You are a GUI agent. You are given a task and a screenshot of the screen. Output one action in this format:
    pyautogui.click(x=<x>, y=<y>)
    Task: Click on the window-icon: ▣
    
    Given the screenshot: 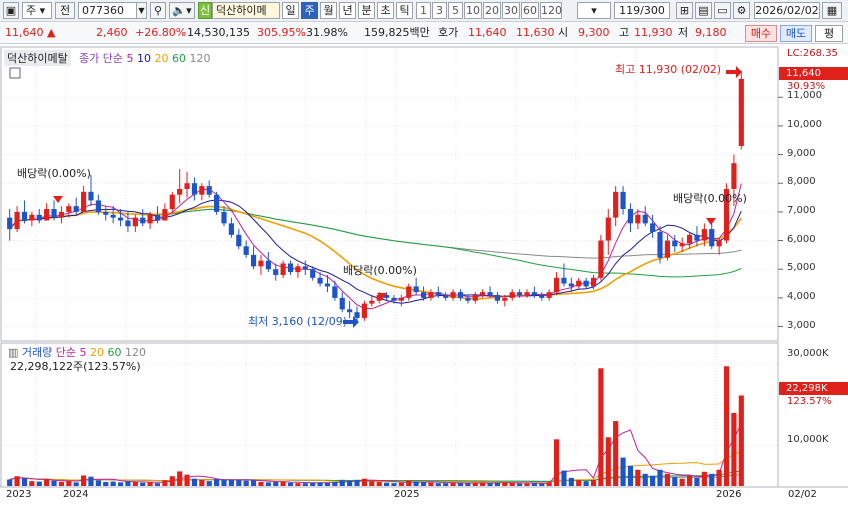 What is the action you would take?
    pyautogui.click(x=11, y=10)
    